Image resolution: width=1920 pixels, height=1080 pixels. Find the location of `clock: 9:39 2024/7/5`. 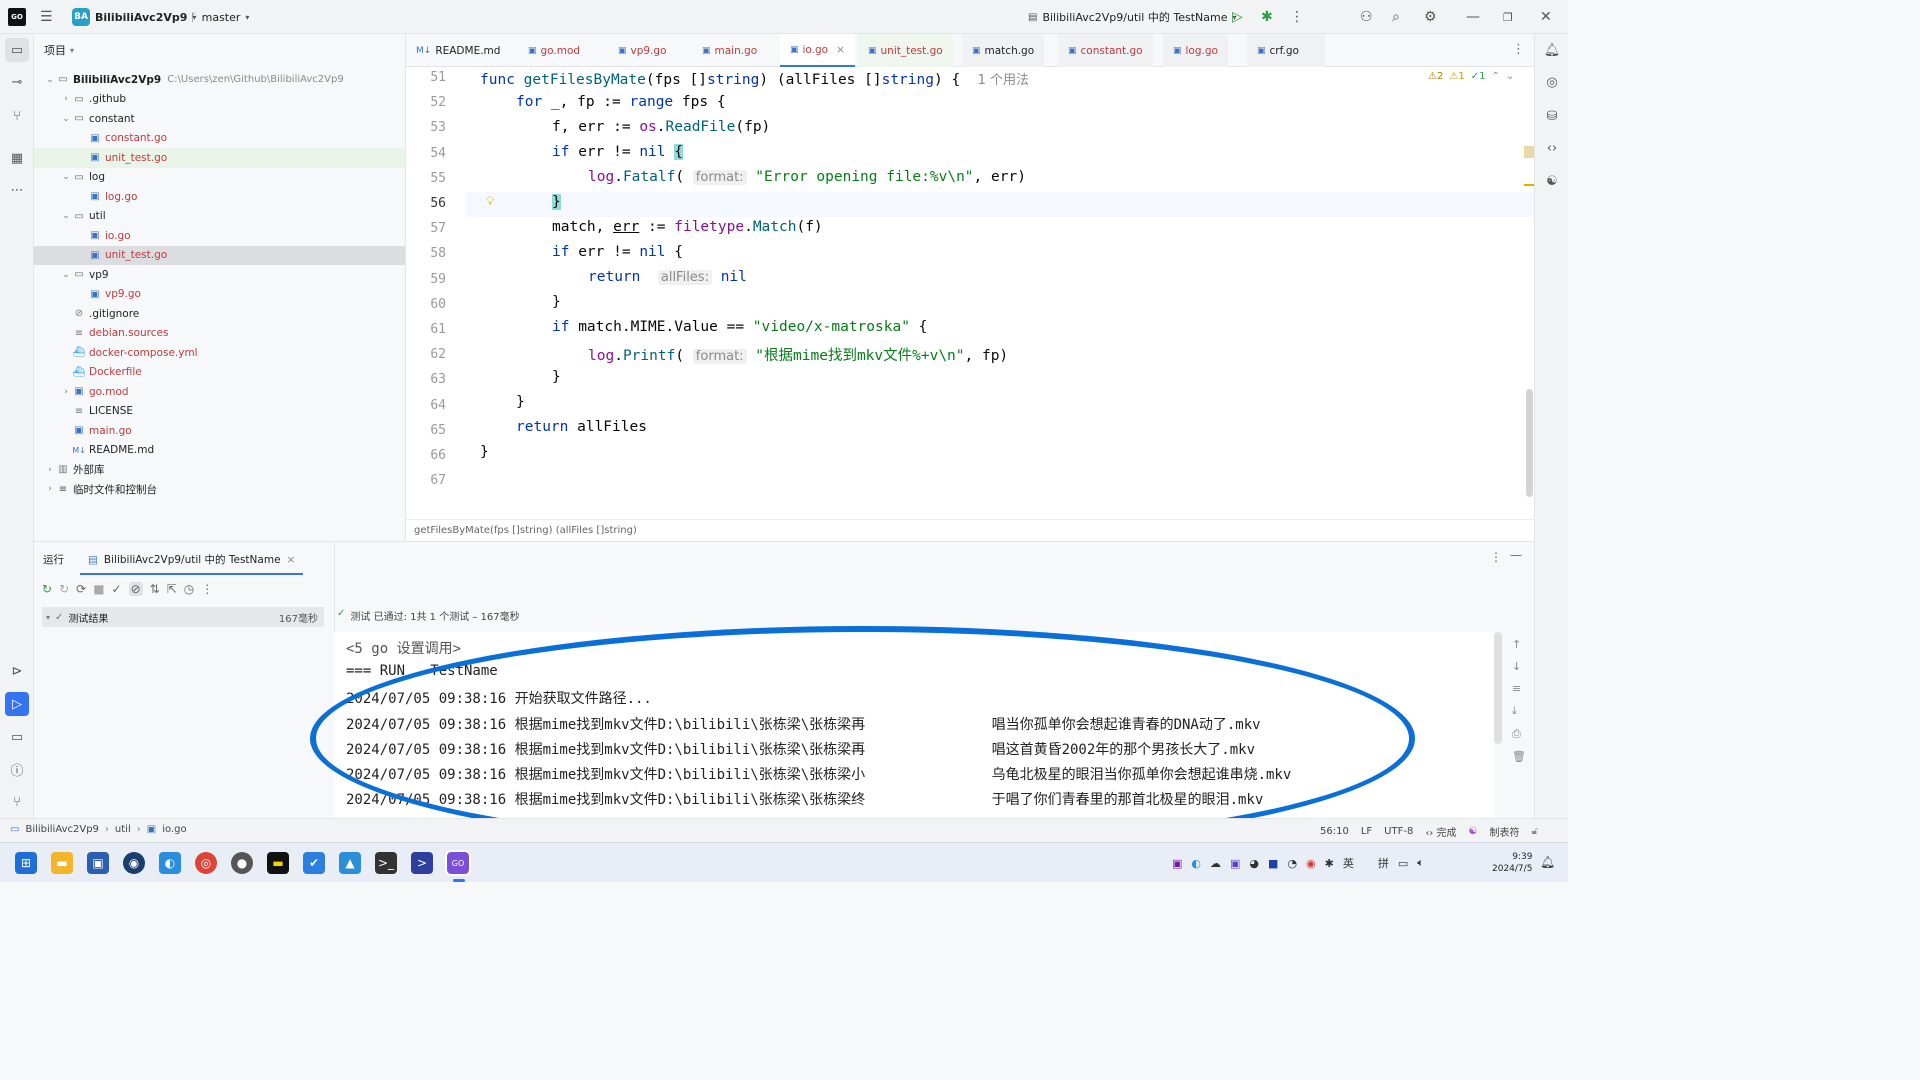

clock: 9:39 2024/7/5 is located at coordinates (1512, 863).